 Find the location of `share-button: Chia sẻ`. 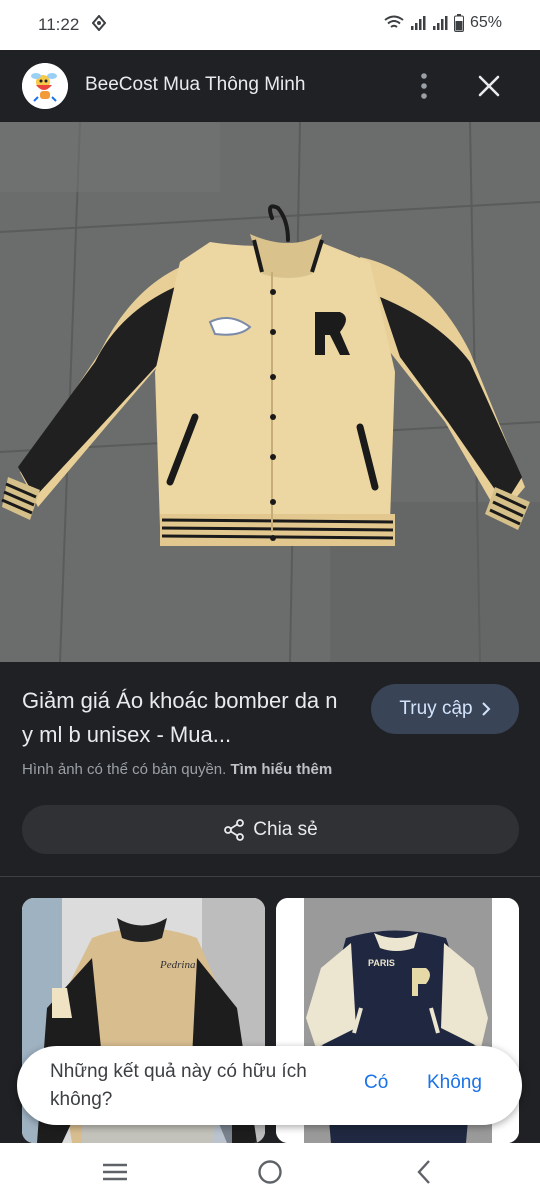

share-button: Chia sẻ is located at coordinates (270, 829).